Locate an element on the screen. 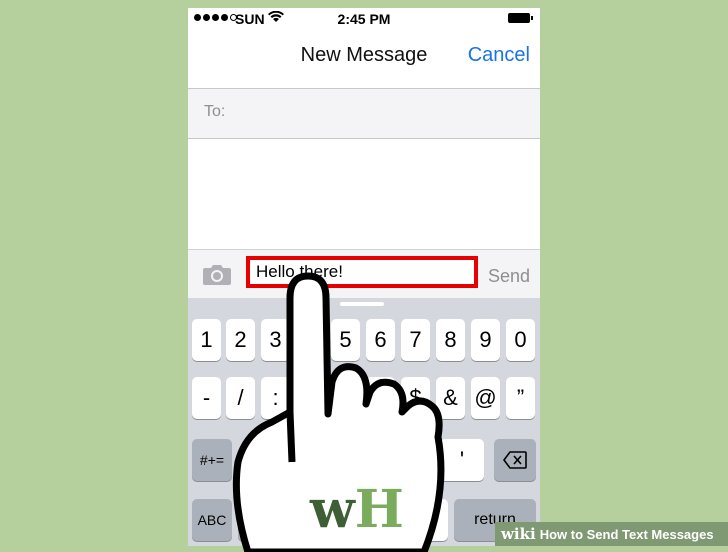 The height and width of the screenshot is (552, 728). emoji-key is located at coordinates (255, 520).